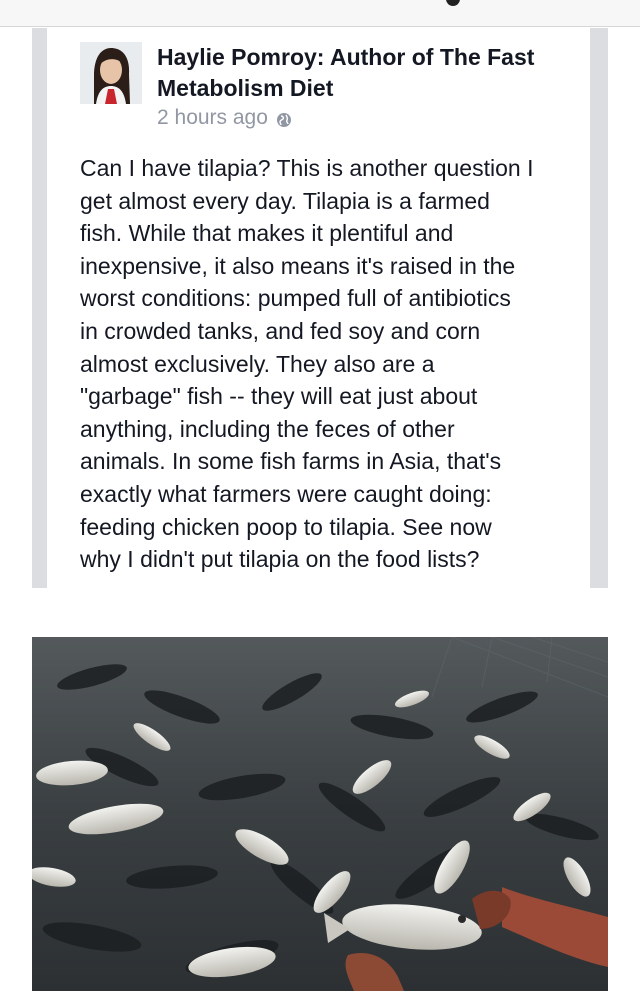 The height and width of the screenshot is (991, 640). I want to click on post-timestamp: 2 hours ago, so click(212, 118).